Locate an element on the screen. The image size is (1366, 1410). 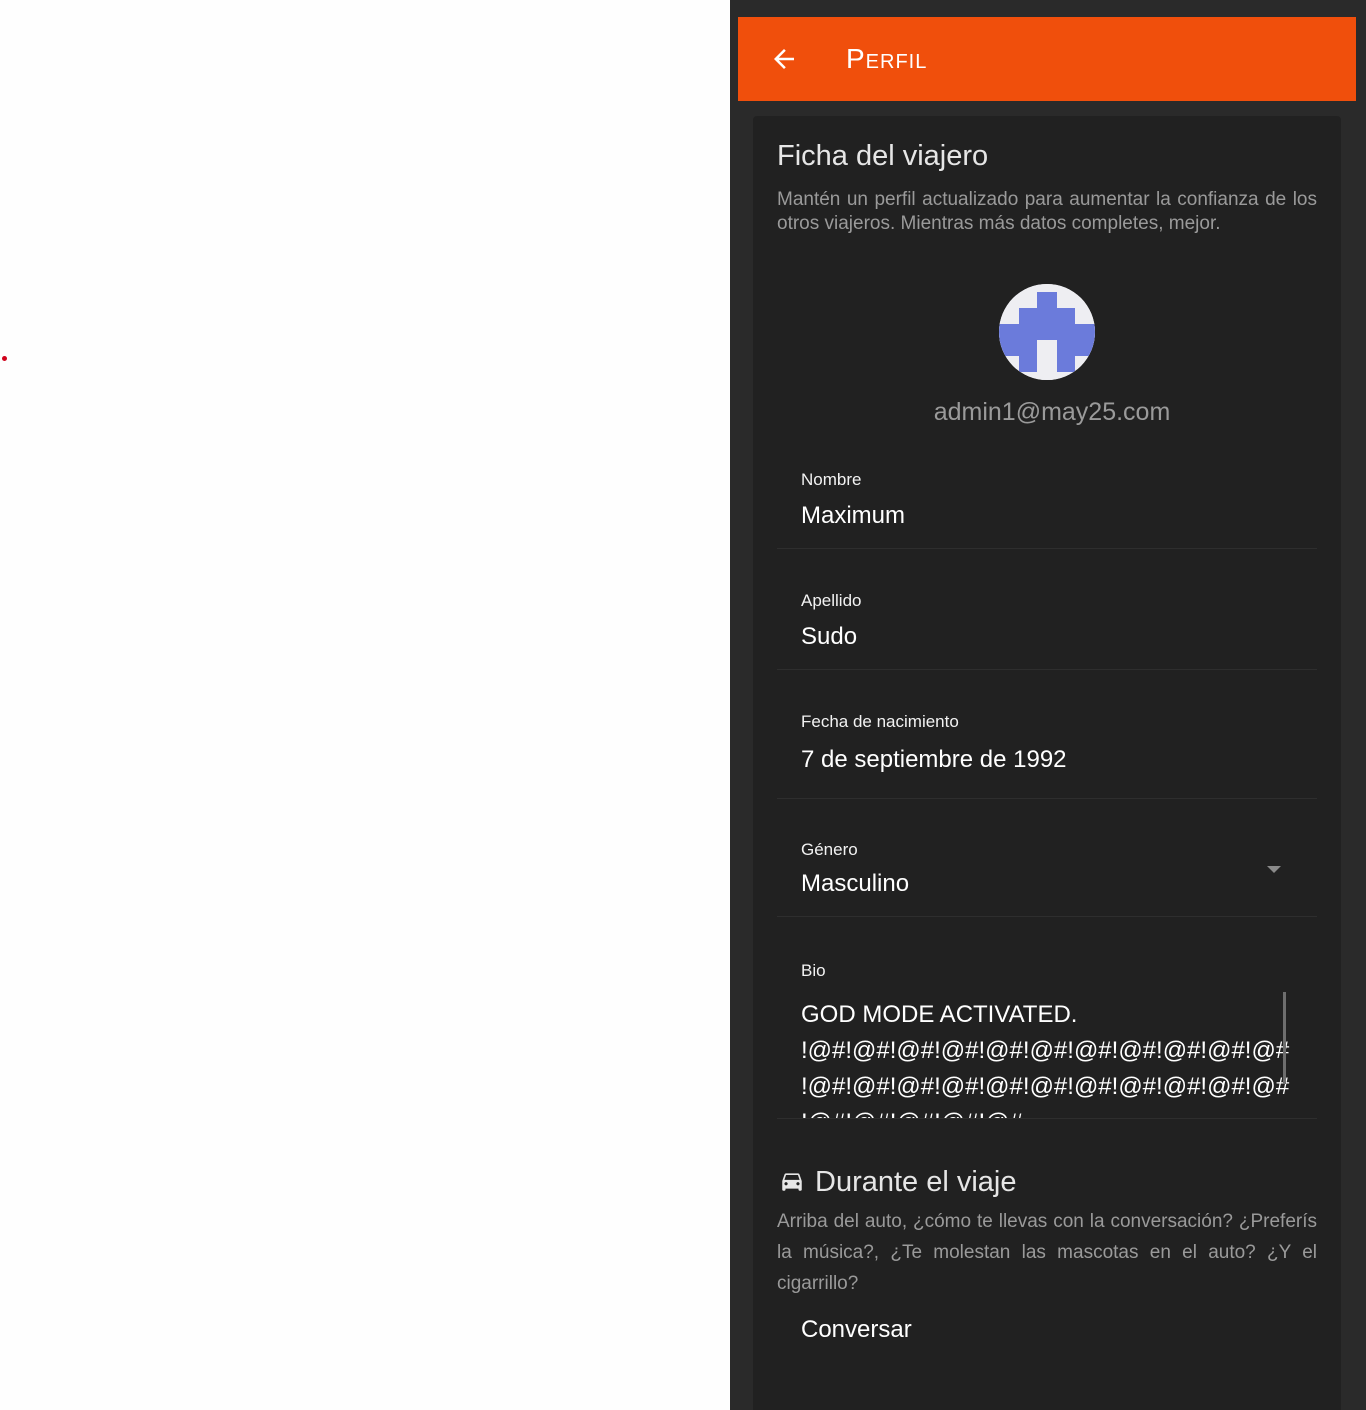
list-item-conversar: Conversar is located at coordinates (856, 1330).